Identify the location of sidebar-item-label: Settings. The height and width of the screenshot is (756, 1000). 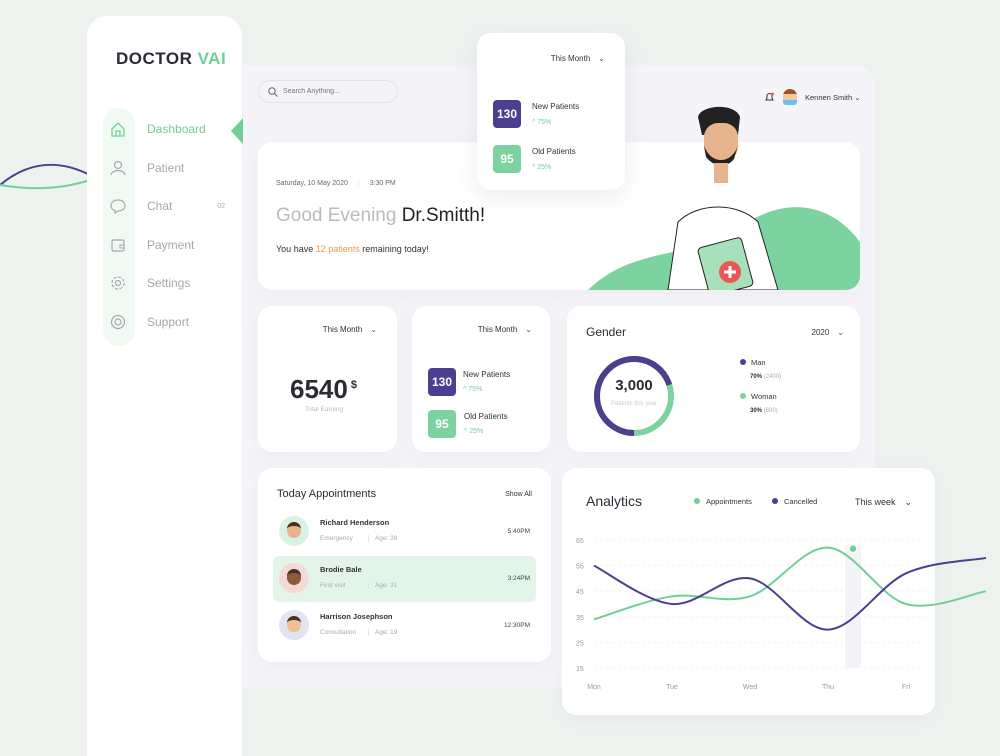
(169, 283).